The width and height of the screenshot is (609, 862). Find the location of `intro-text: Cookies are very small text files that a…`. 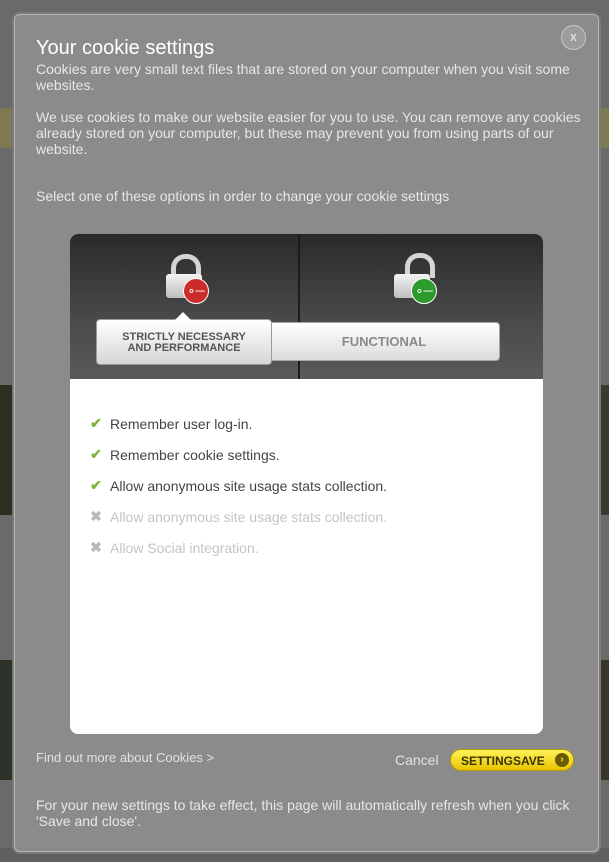

intro-text: Cookies are very small text files that a… is located at coordinates (303, 77).